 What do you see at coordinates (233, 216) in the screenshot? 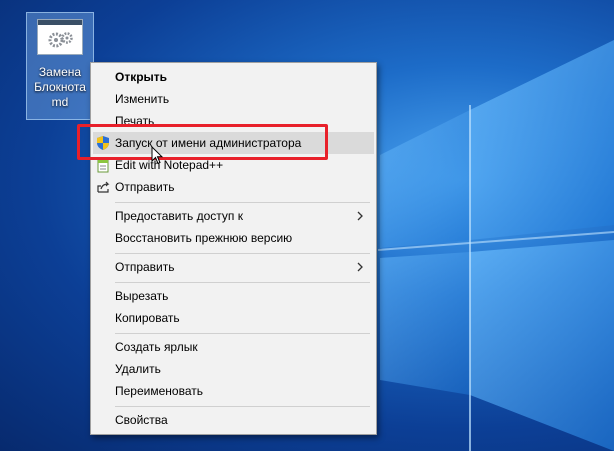
I see `menu-item-give-access: Предоставить доступ к` at bounding box center [233, 216].